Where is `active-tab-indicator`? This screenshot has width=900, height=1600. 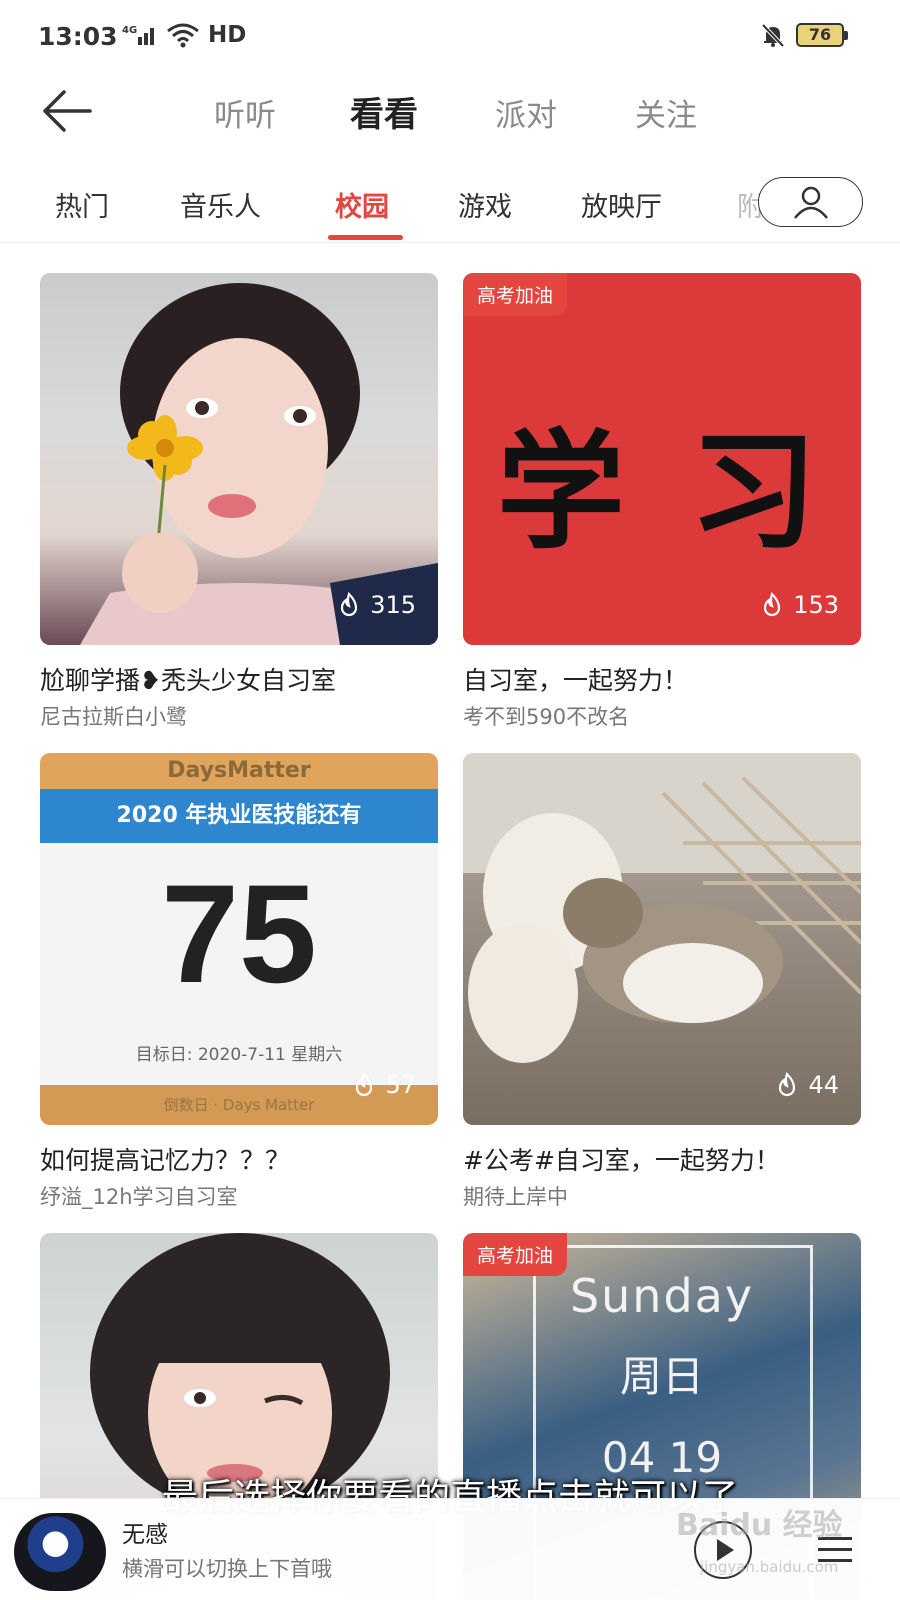
active-tab-indicator is located at coordinates (365, 237).